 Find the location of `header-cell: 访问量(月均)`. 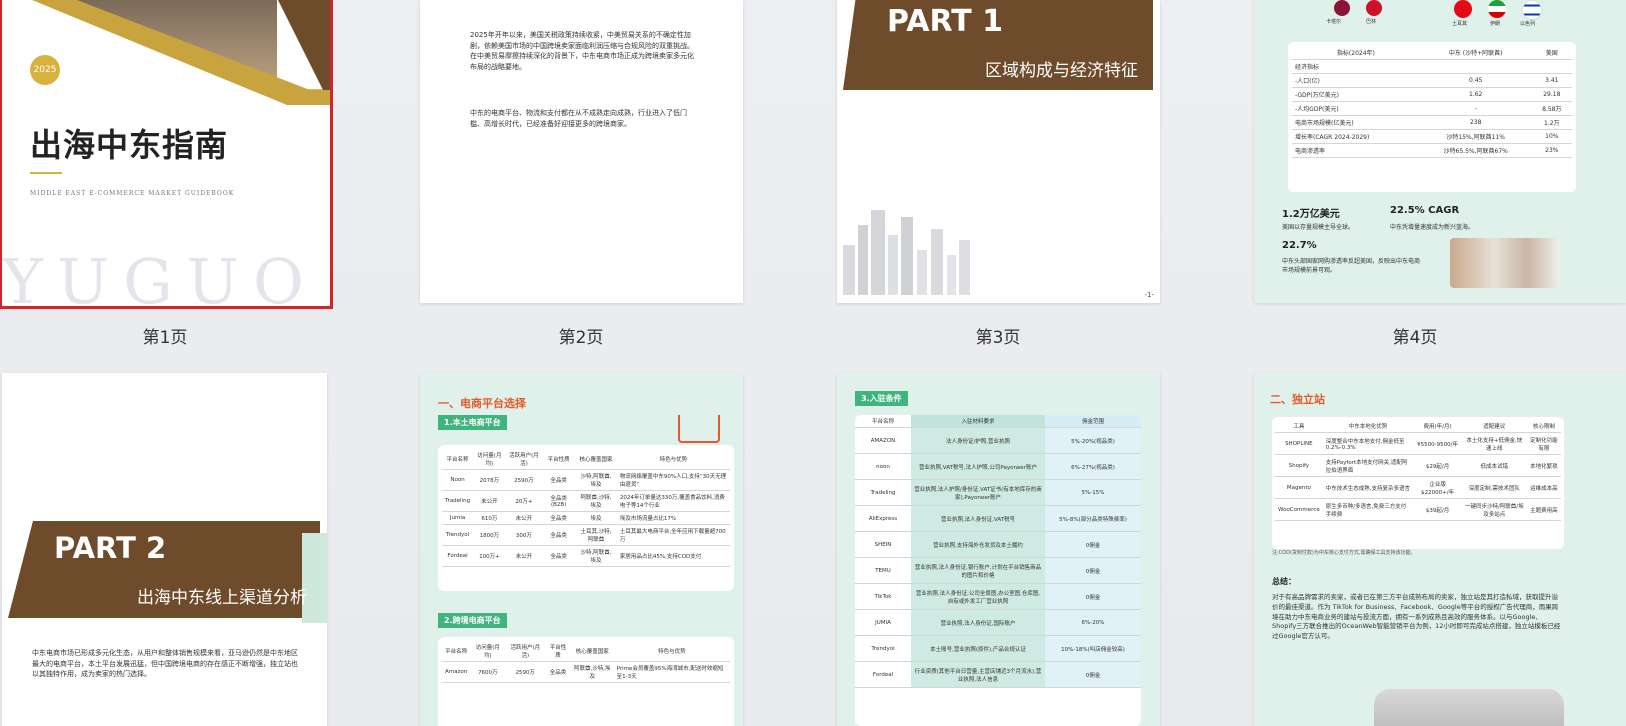

header-cell: 访问量(月均) is located at coordinates (489, 459).